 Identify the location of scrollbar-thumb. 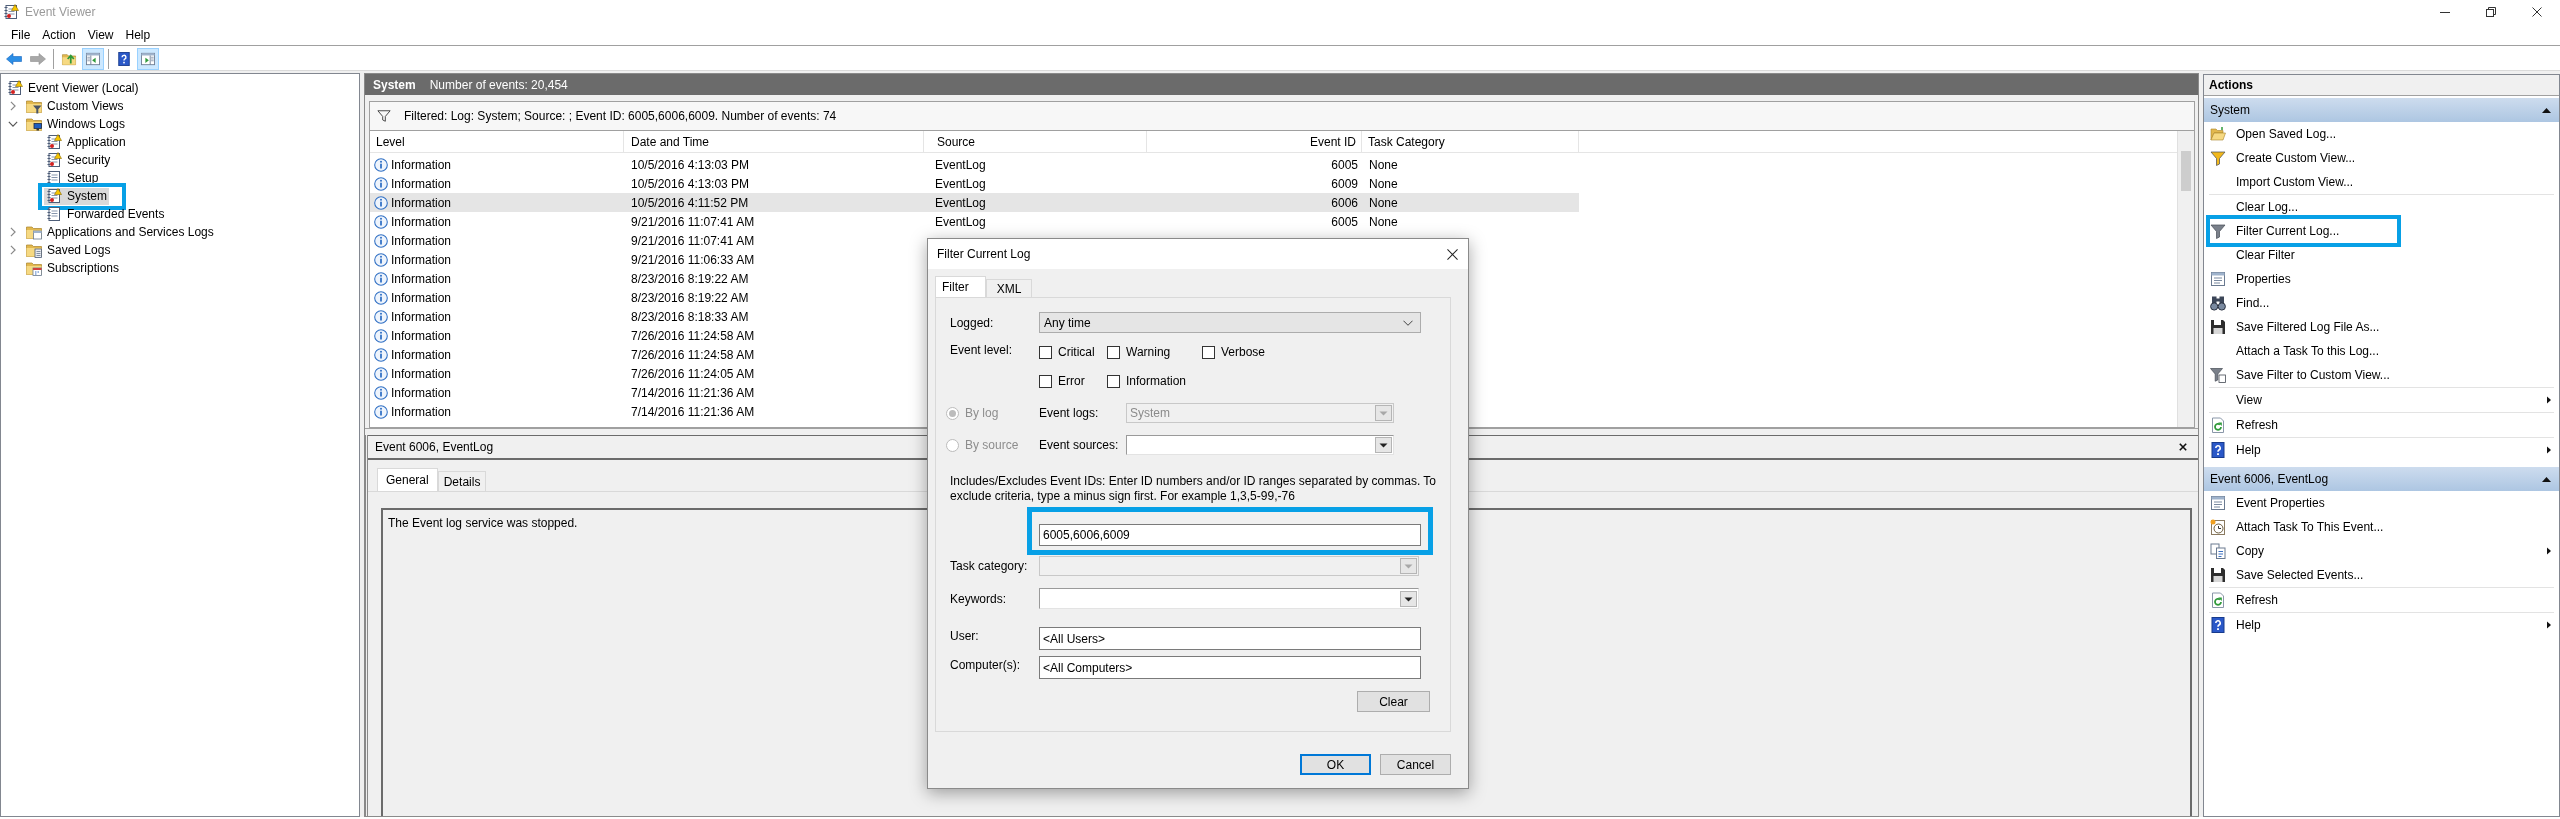
(2186, 171).